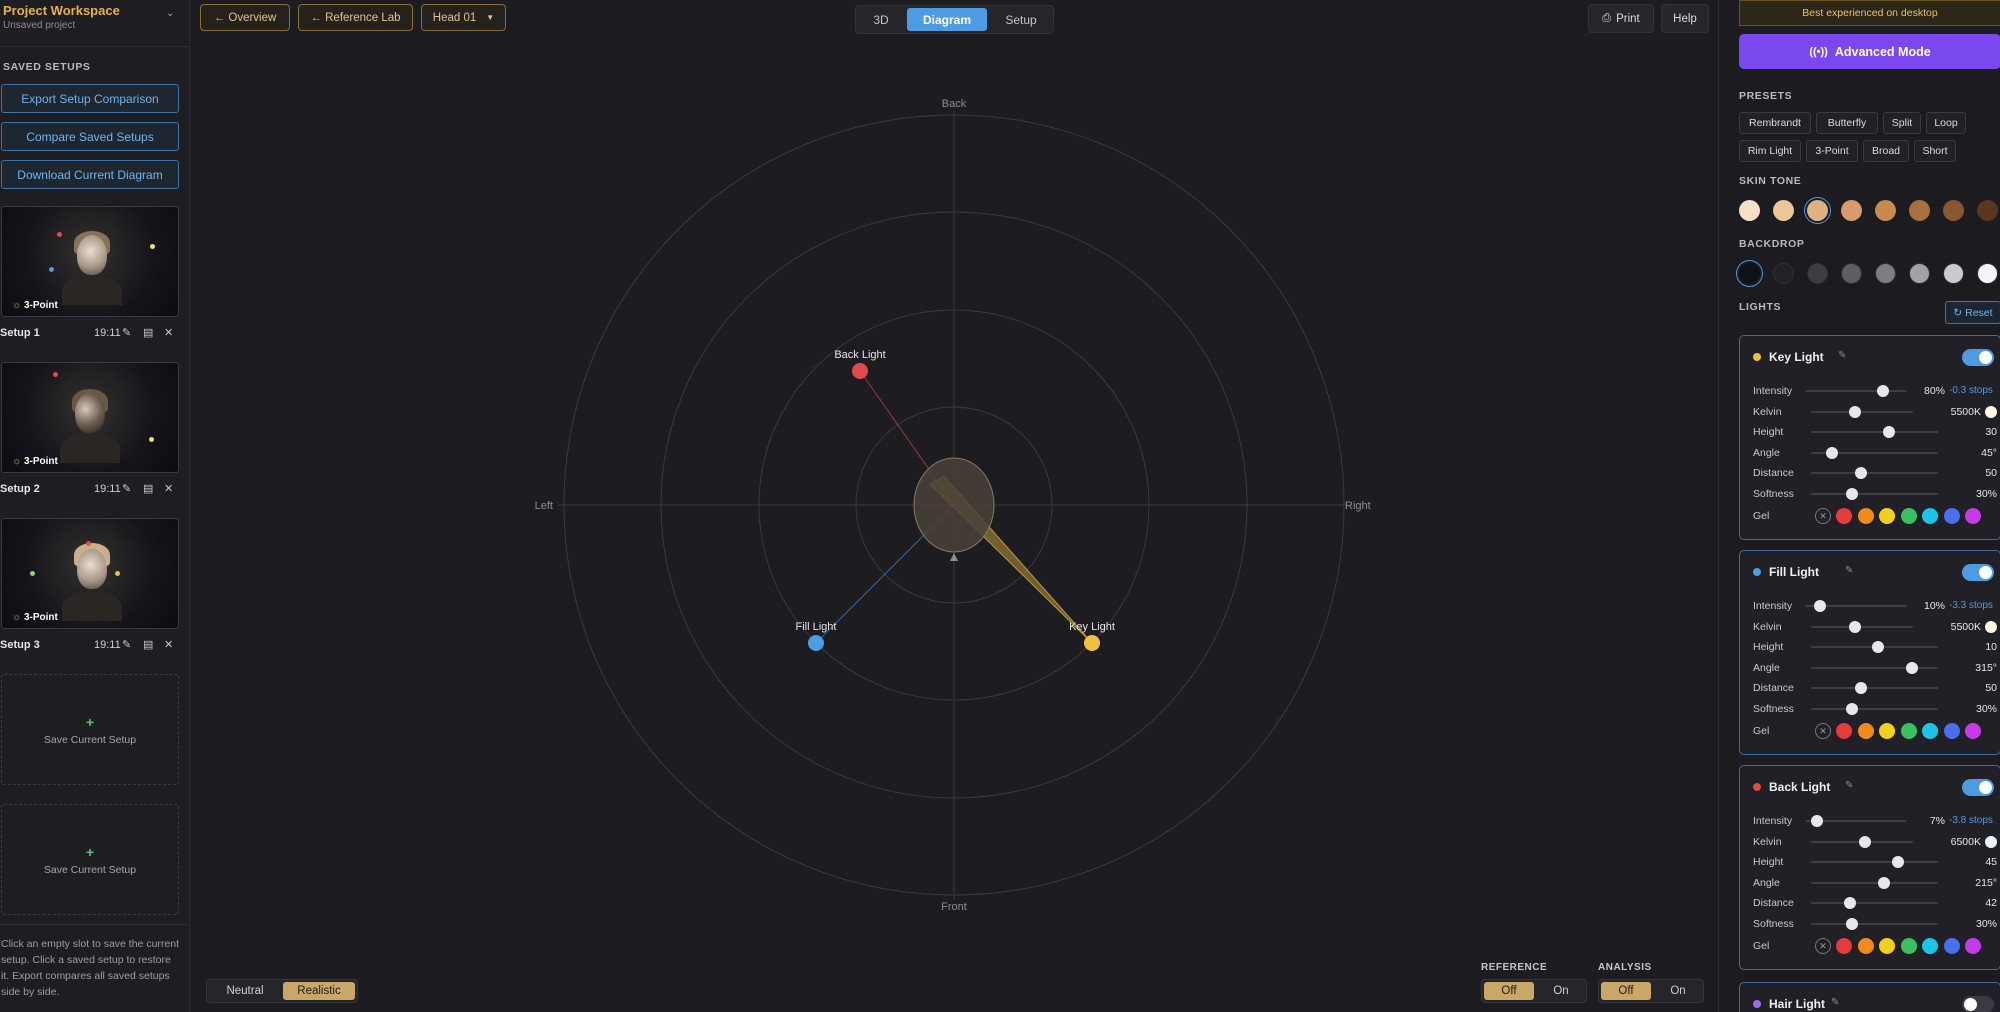 This screenshot has height=1012, width=2000. What do you see at coordinates (1678, 991) in the screenshot?
I see `analysis-on: On` at bounding box center [1678, 991].